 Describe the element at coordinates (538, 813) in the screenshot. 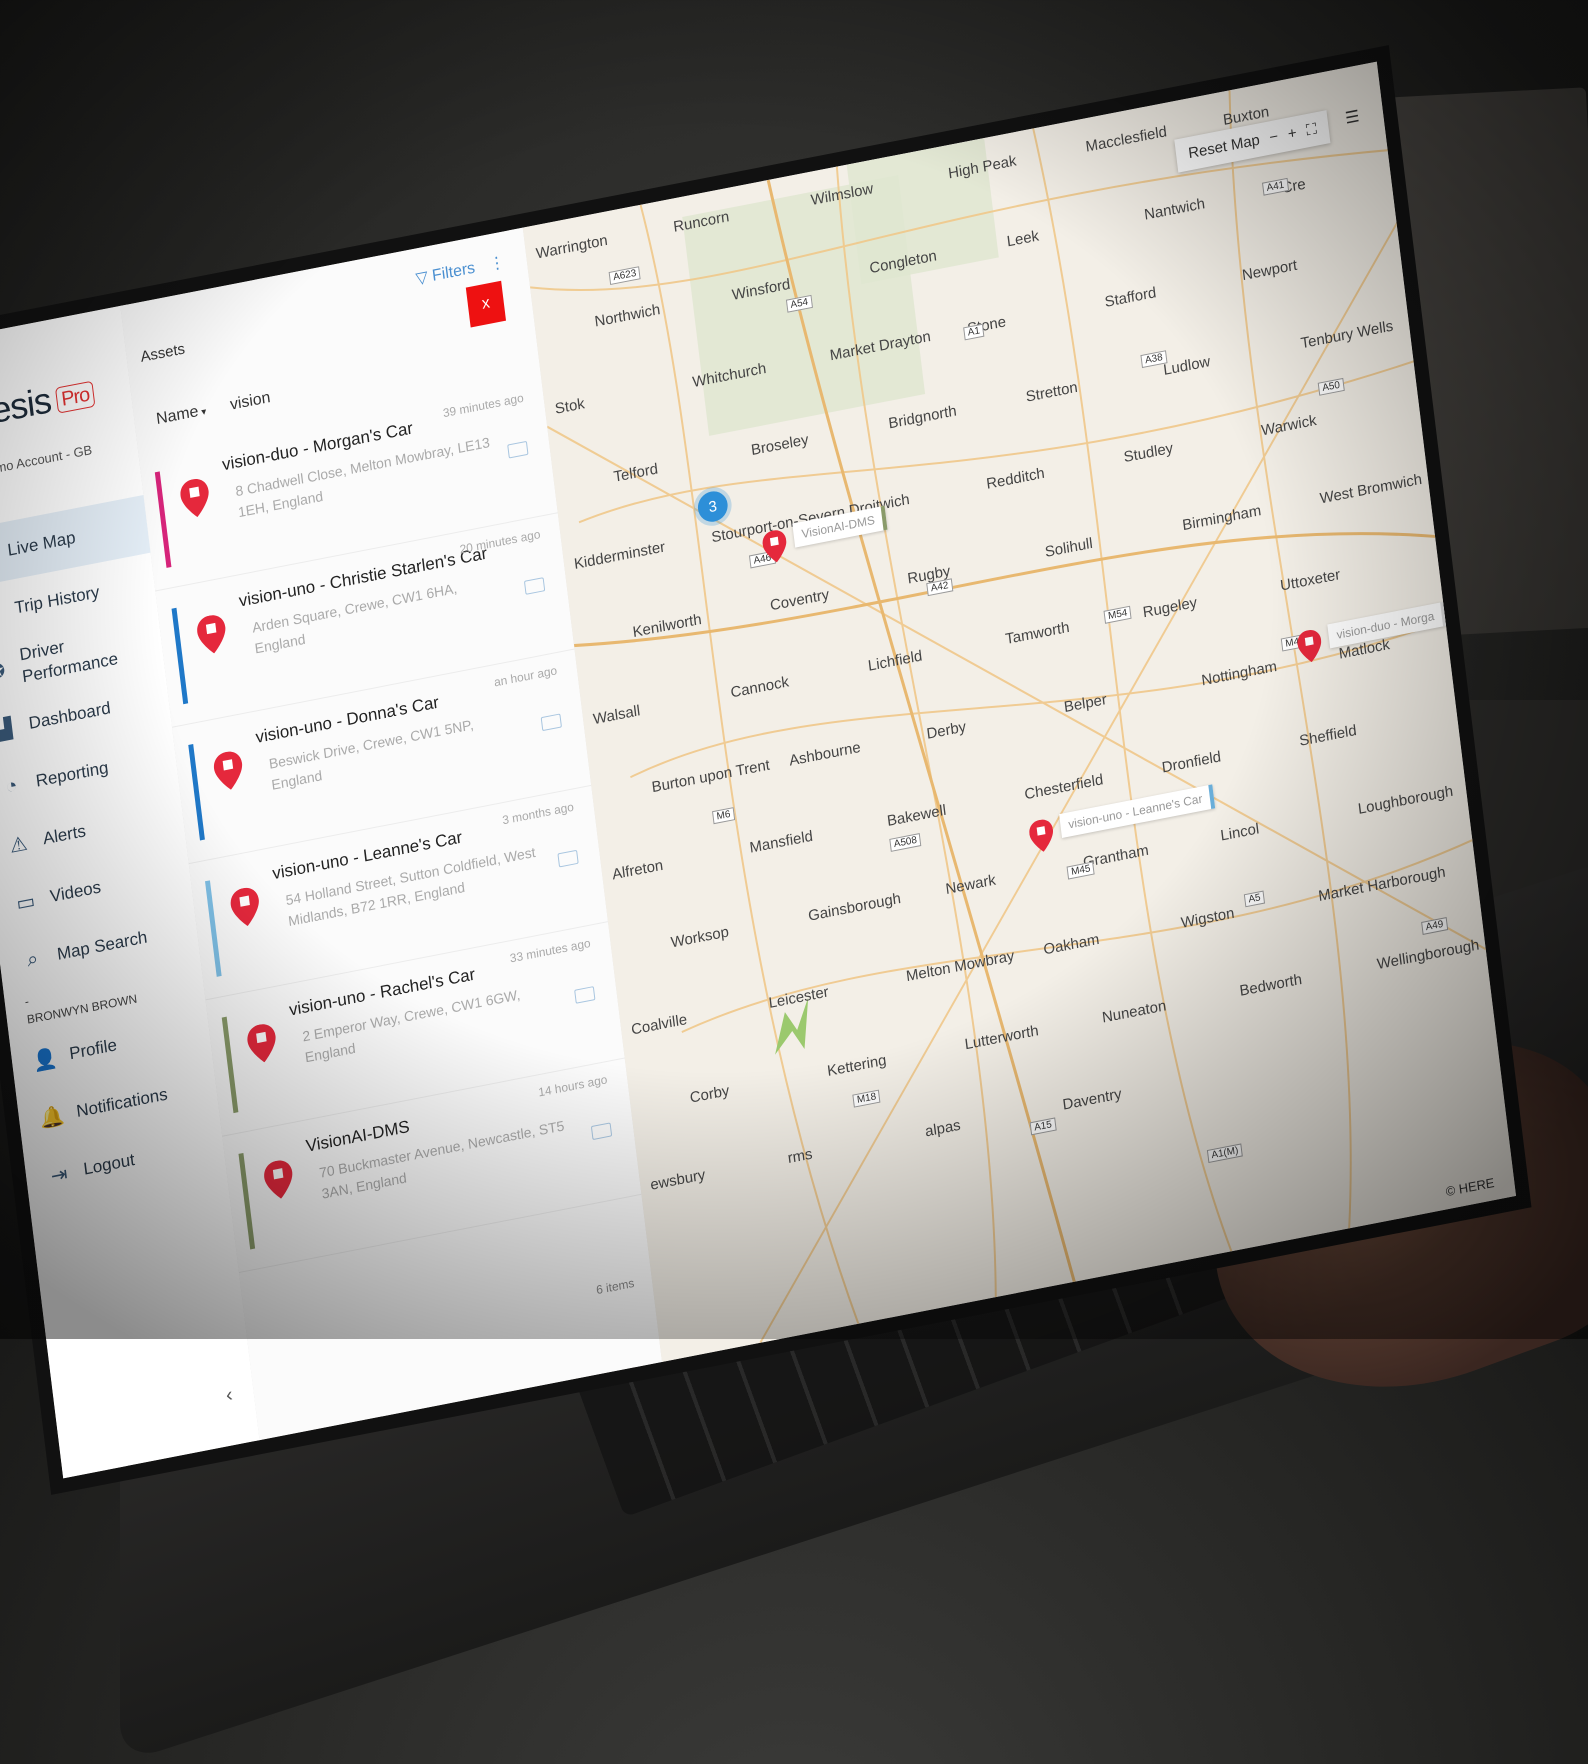

I see `last-seen: 3 months ago` at that location.